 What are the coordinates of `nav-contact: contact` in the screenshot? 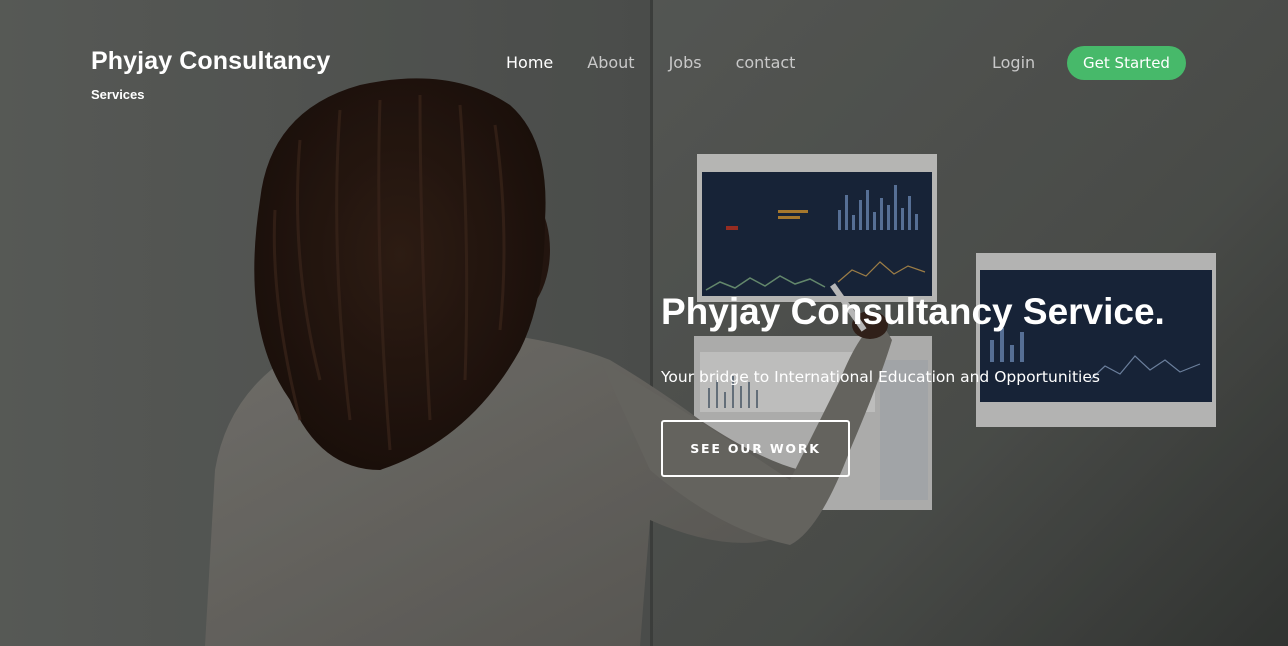 It's located at (766, 63).